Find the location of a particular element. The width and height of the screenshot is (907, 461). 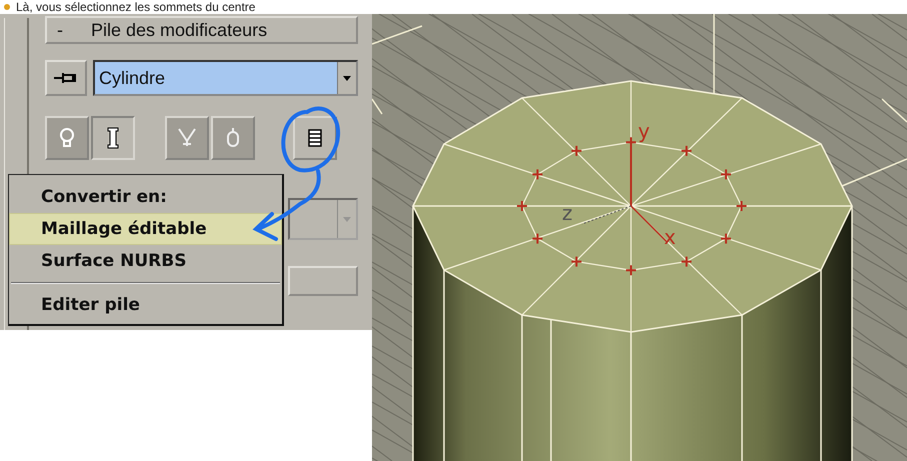

rollout-title: Pile des modificateurs is located at coordinates (179, 30).